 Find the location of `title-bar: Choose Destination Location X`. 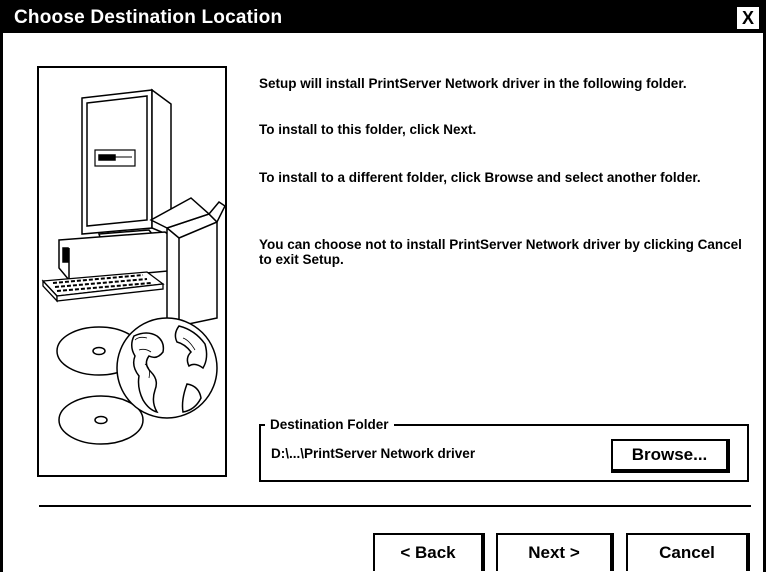

title-bar: Choose Destination Location X is located at coordinates (383, 18).